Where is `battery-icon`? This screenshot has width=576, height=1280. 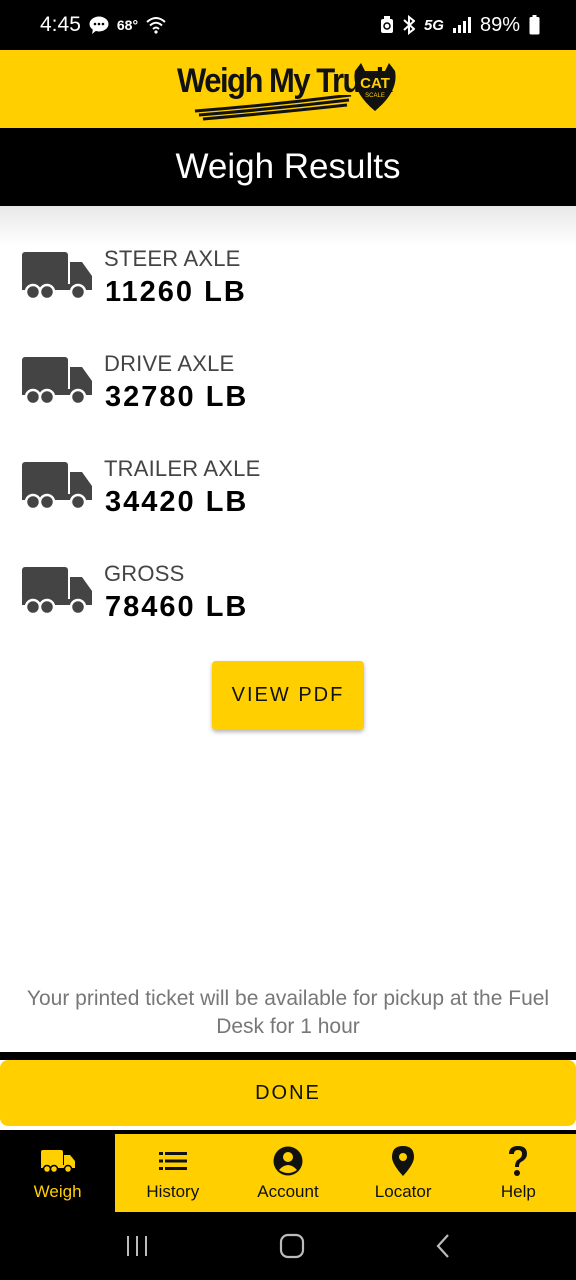
battery-icon is located at coordinates (534, 25).